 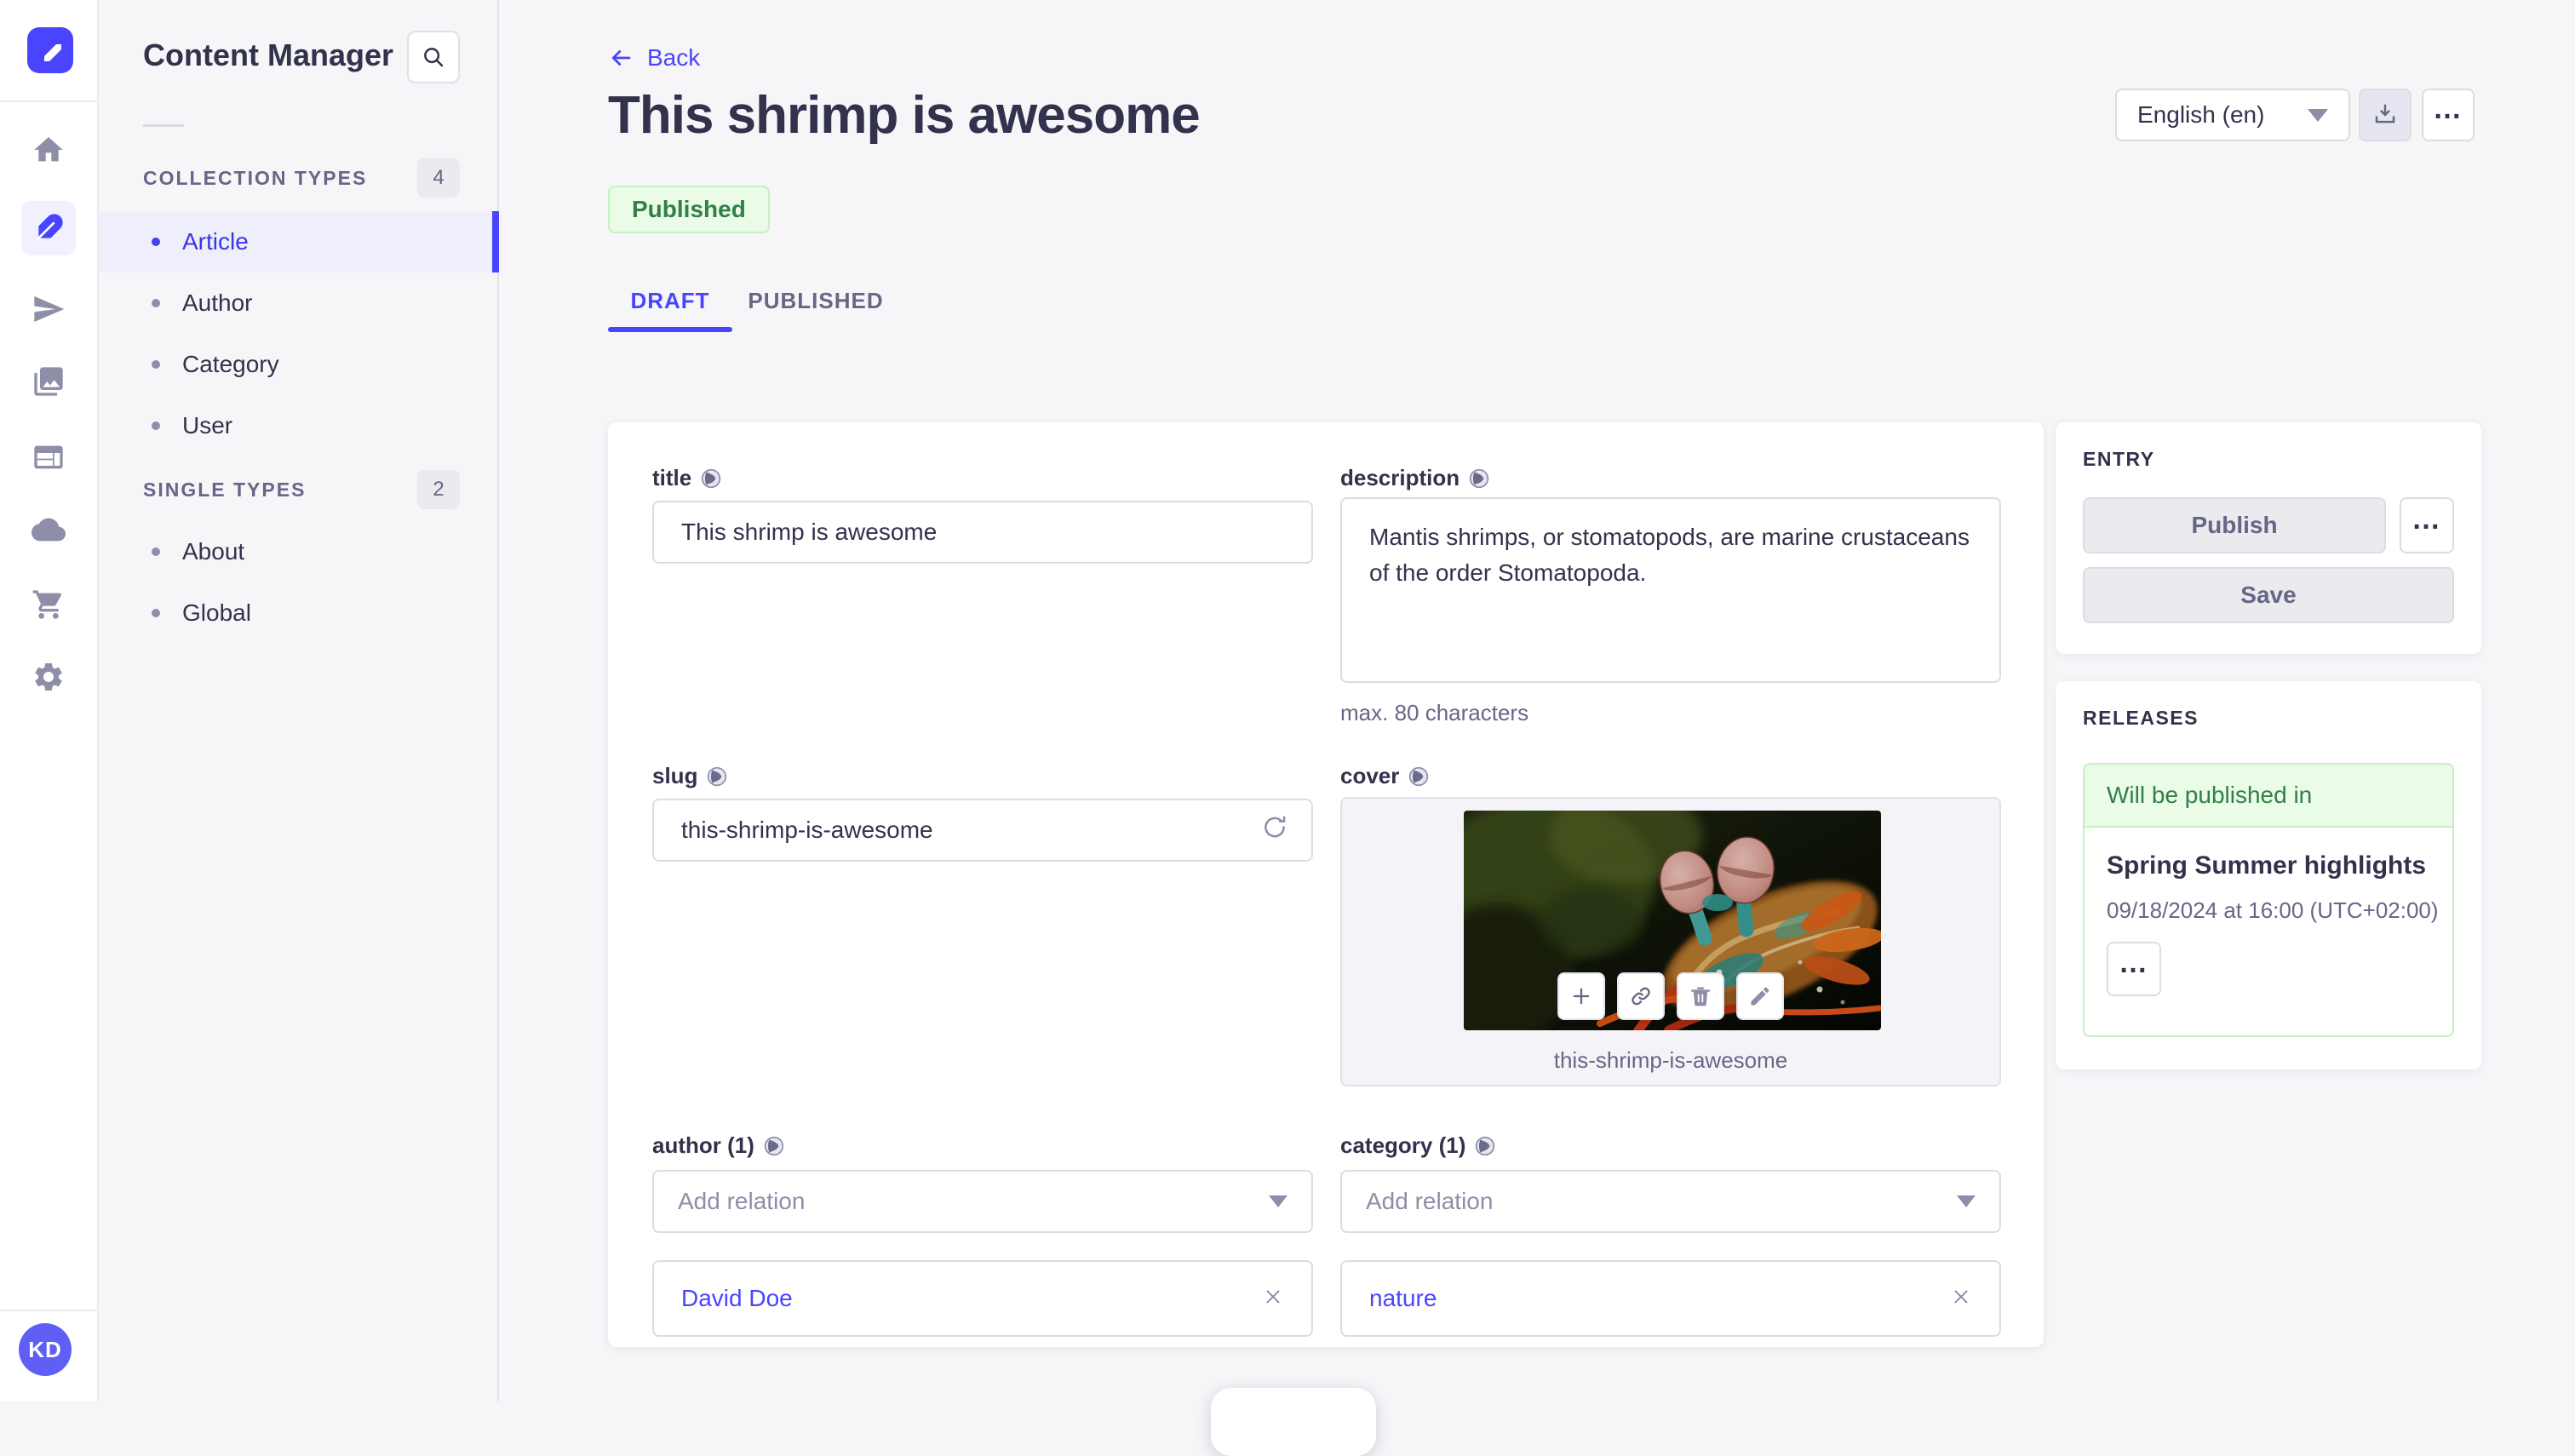 I want to click on add-media-button, so click(x=1581, y=996).